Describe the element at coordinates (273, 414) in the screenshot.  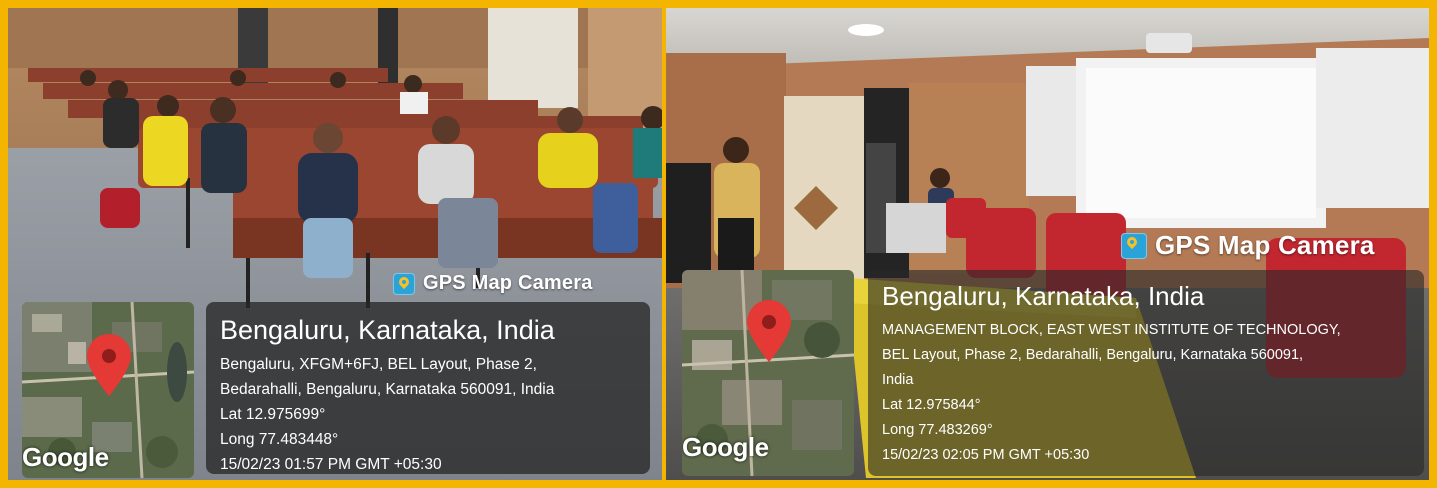
I see `latitude: Lat 12.975699°` at that location.